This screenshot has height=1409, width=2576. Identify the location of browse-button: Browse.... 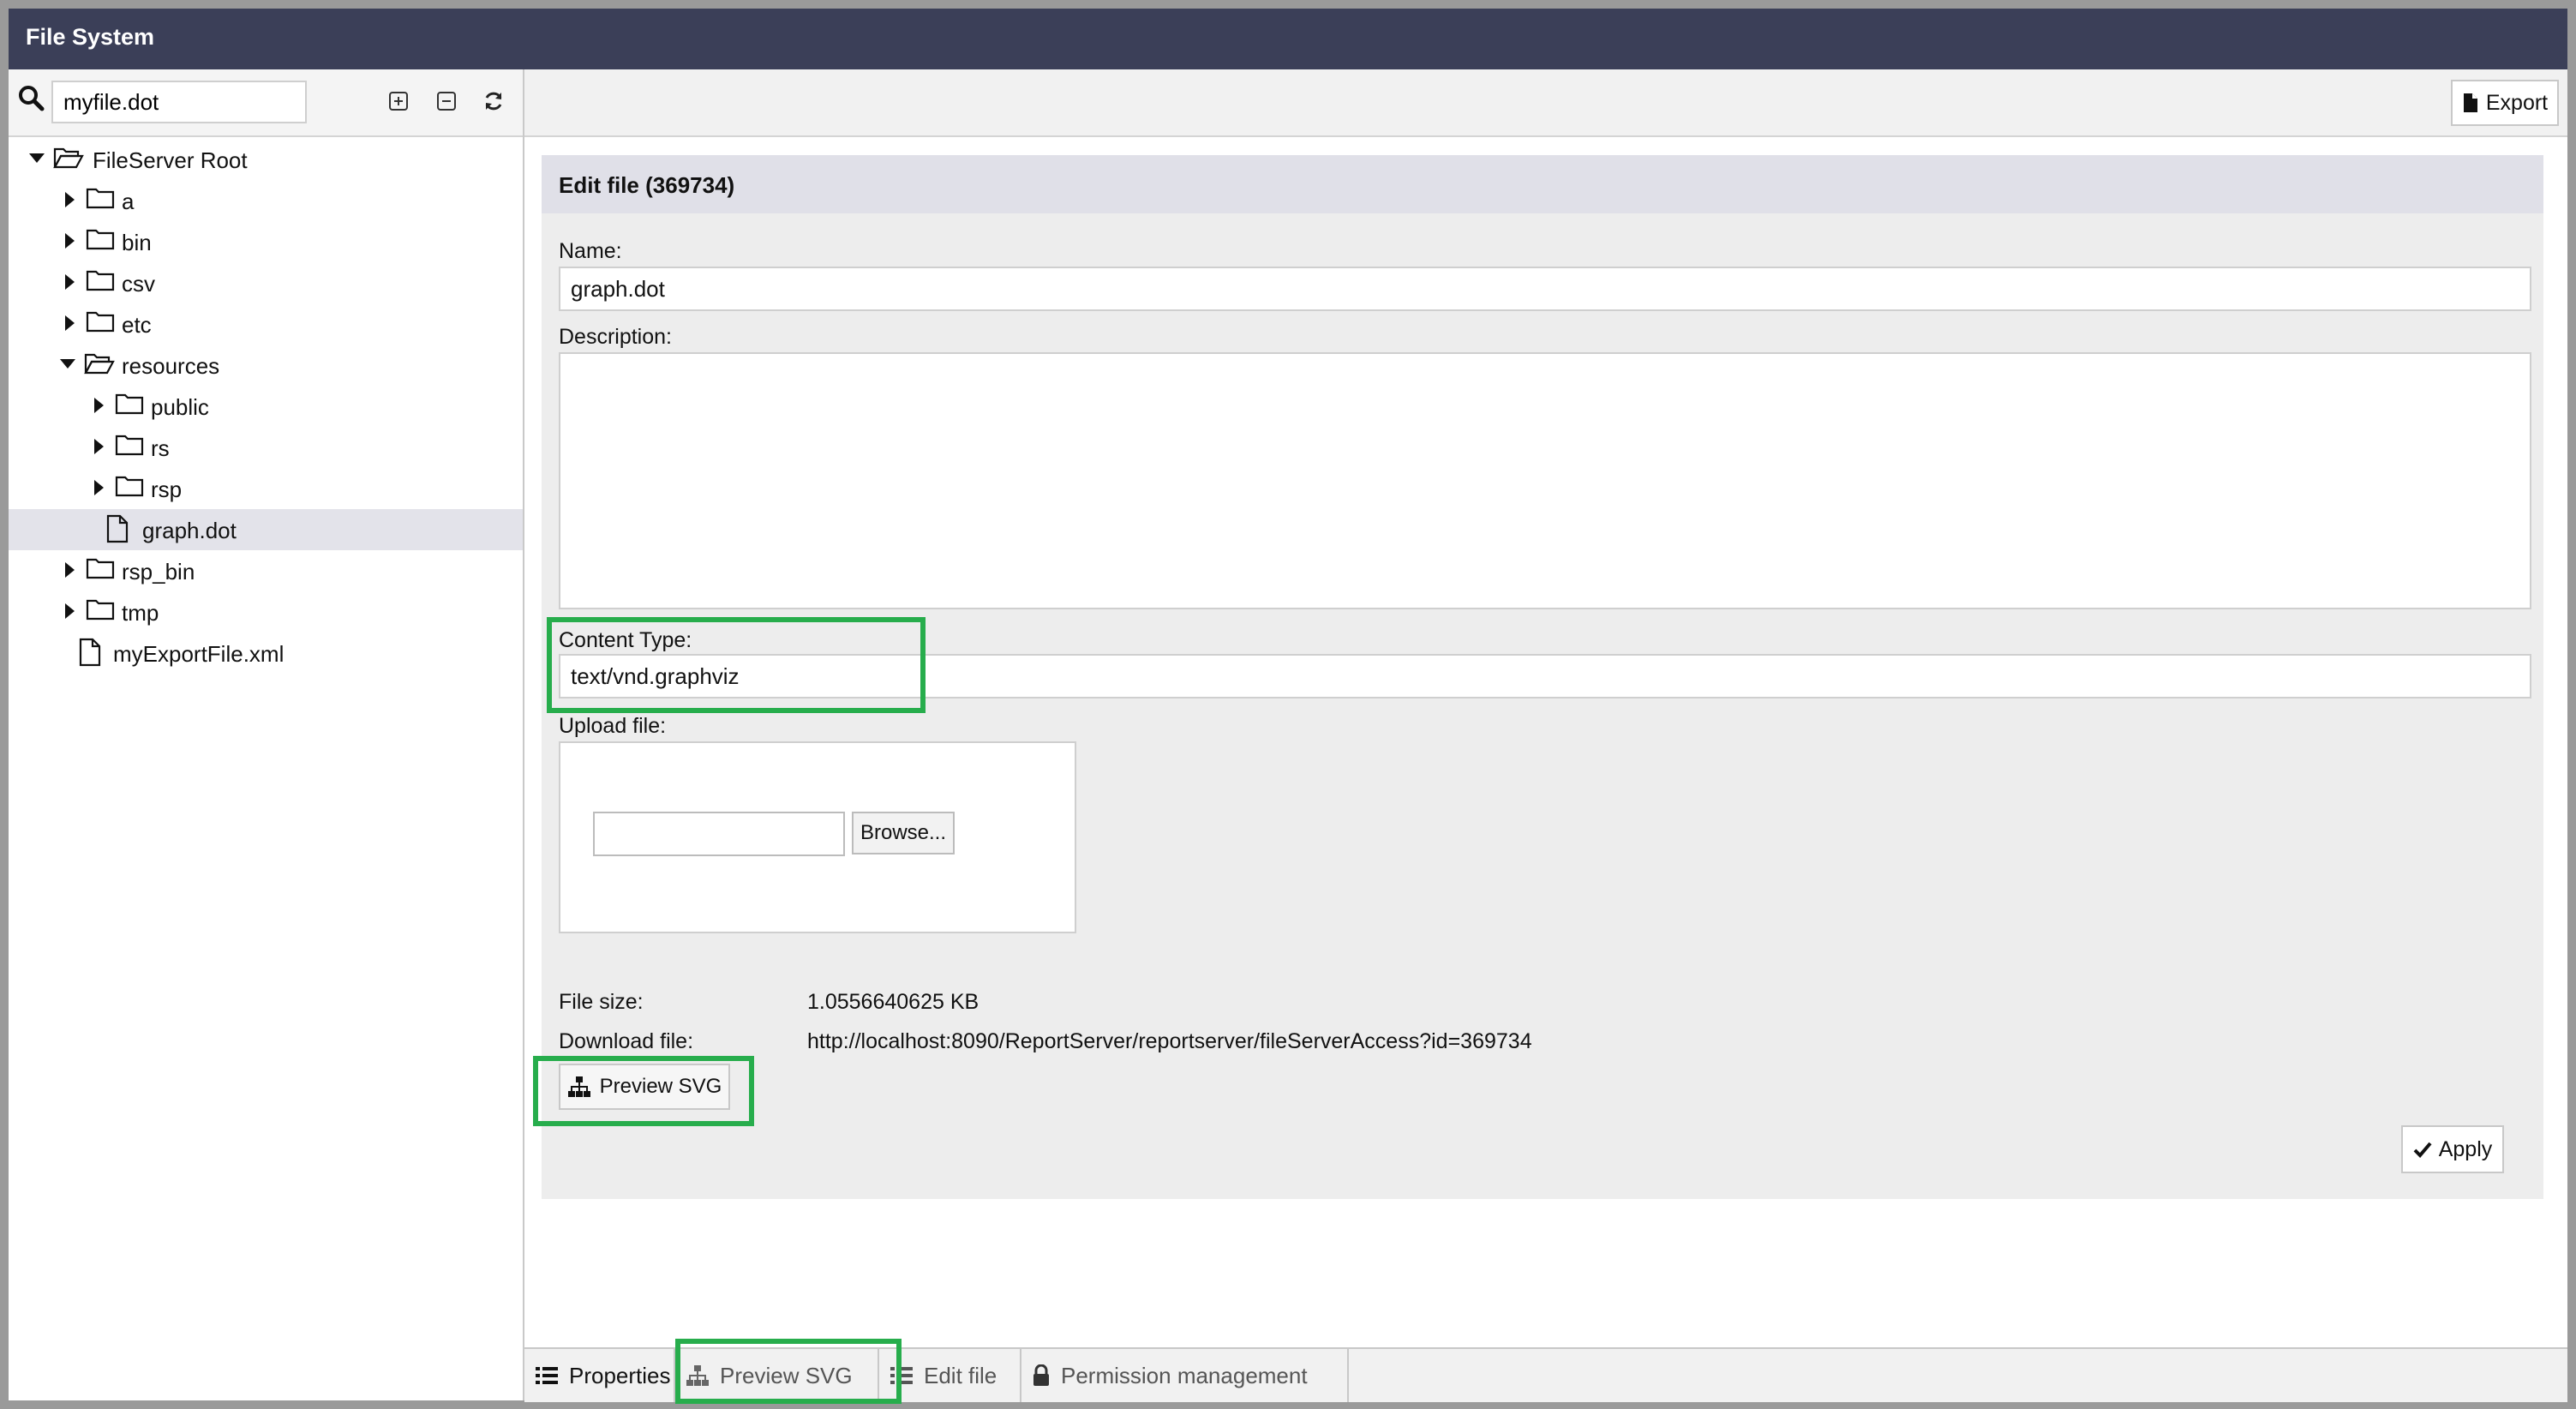
(903, 833).